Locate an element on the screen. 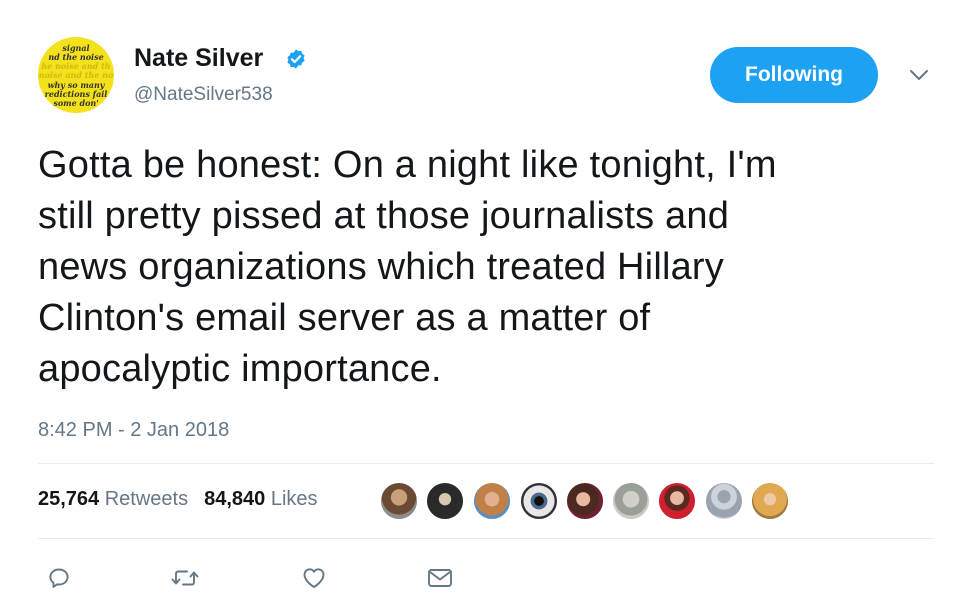 This screenshot has width=980, height=612. reply-icon is located at coordinates (59, 578).